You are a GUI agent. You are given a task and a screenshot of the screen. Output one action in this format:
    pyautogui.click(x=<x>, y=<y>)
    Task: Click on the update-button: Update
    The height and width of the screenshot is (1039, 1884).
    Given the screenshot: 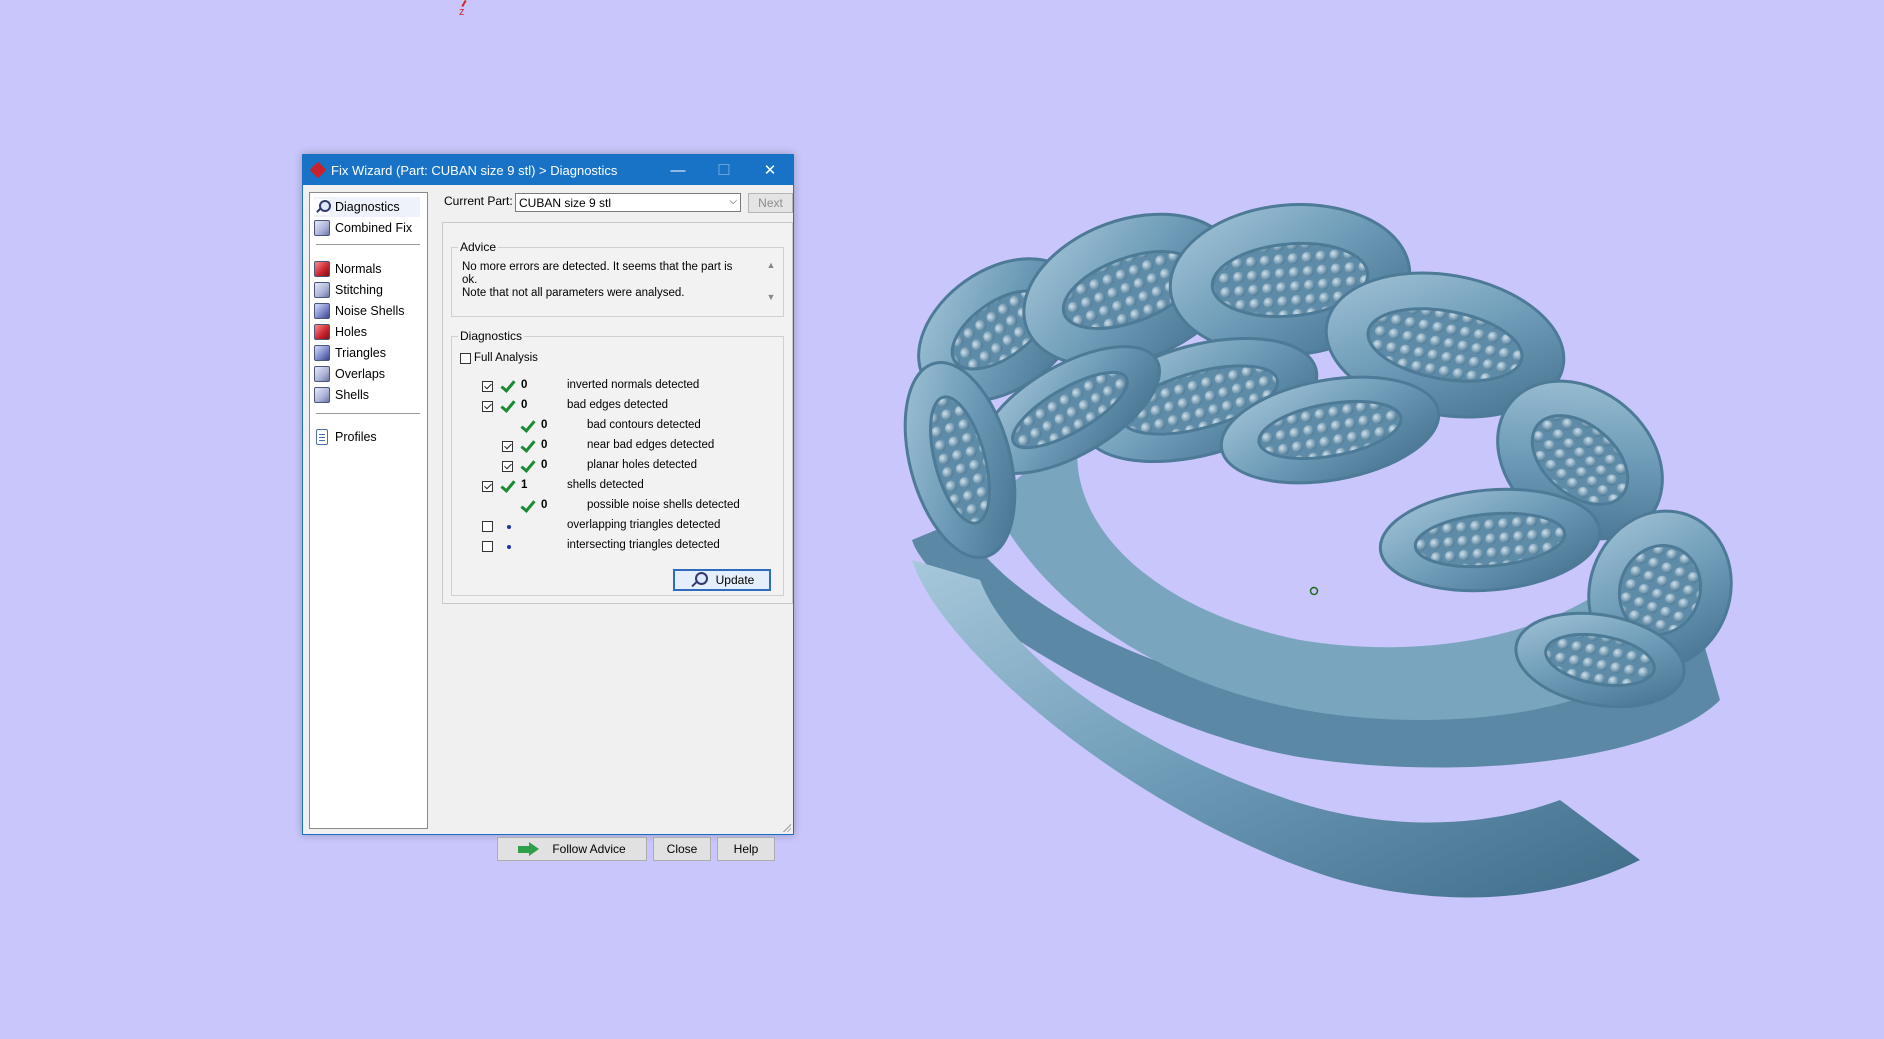 What is the action you would take?
    pyautogui.click(x=722, y=580)
    